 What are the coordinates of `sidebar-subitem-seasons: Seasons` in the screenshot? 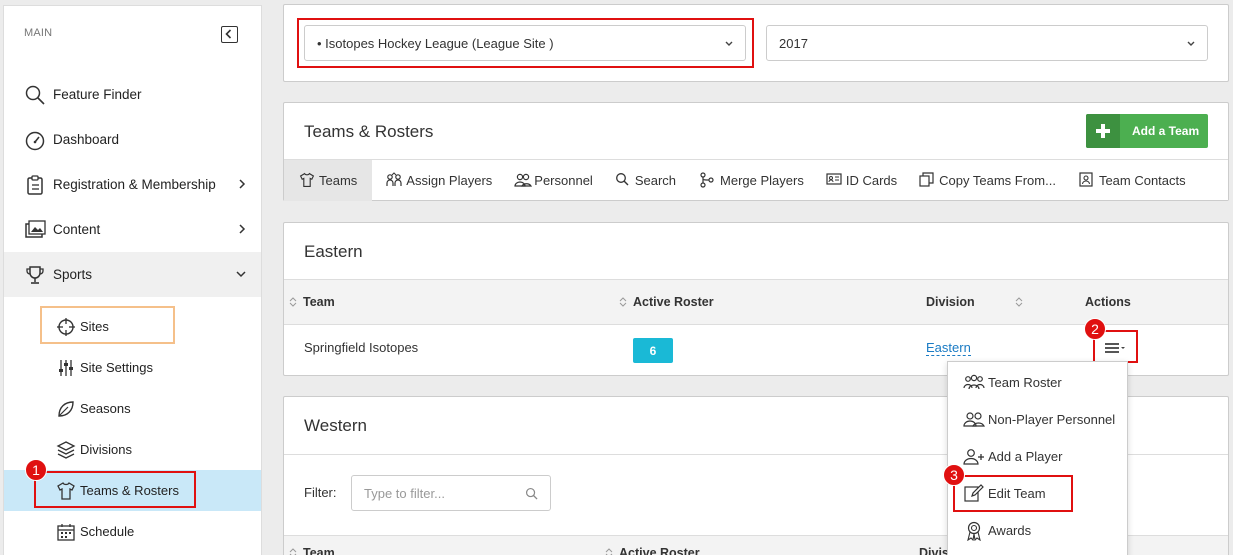 It's located at (132, 408).